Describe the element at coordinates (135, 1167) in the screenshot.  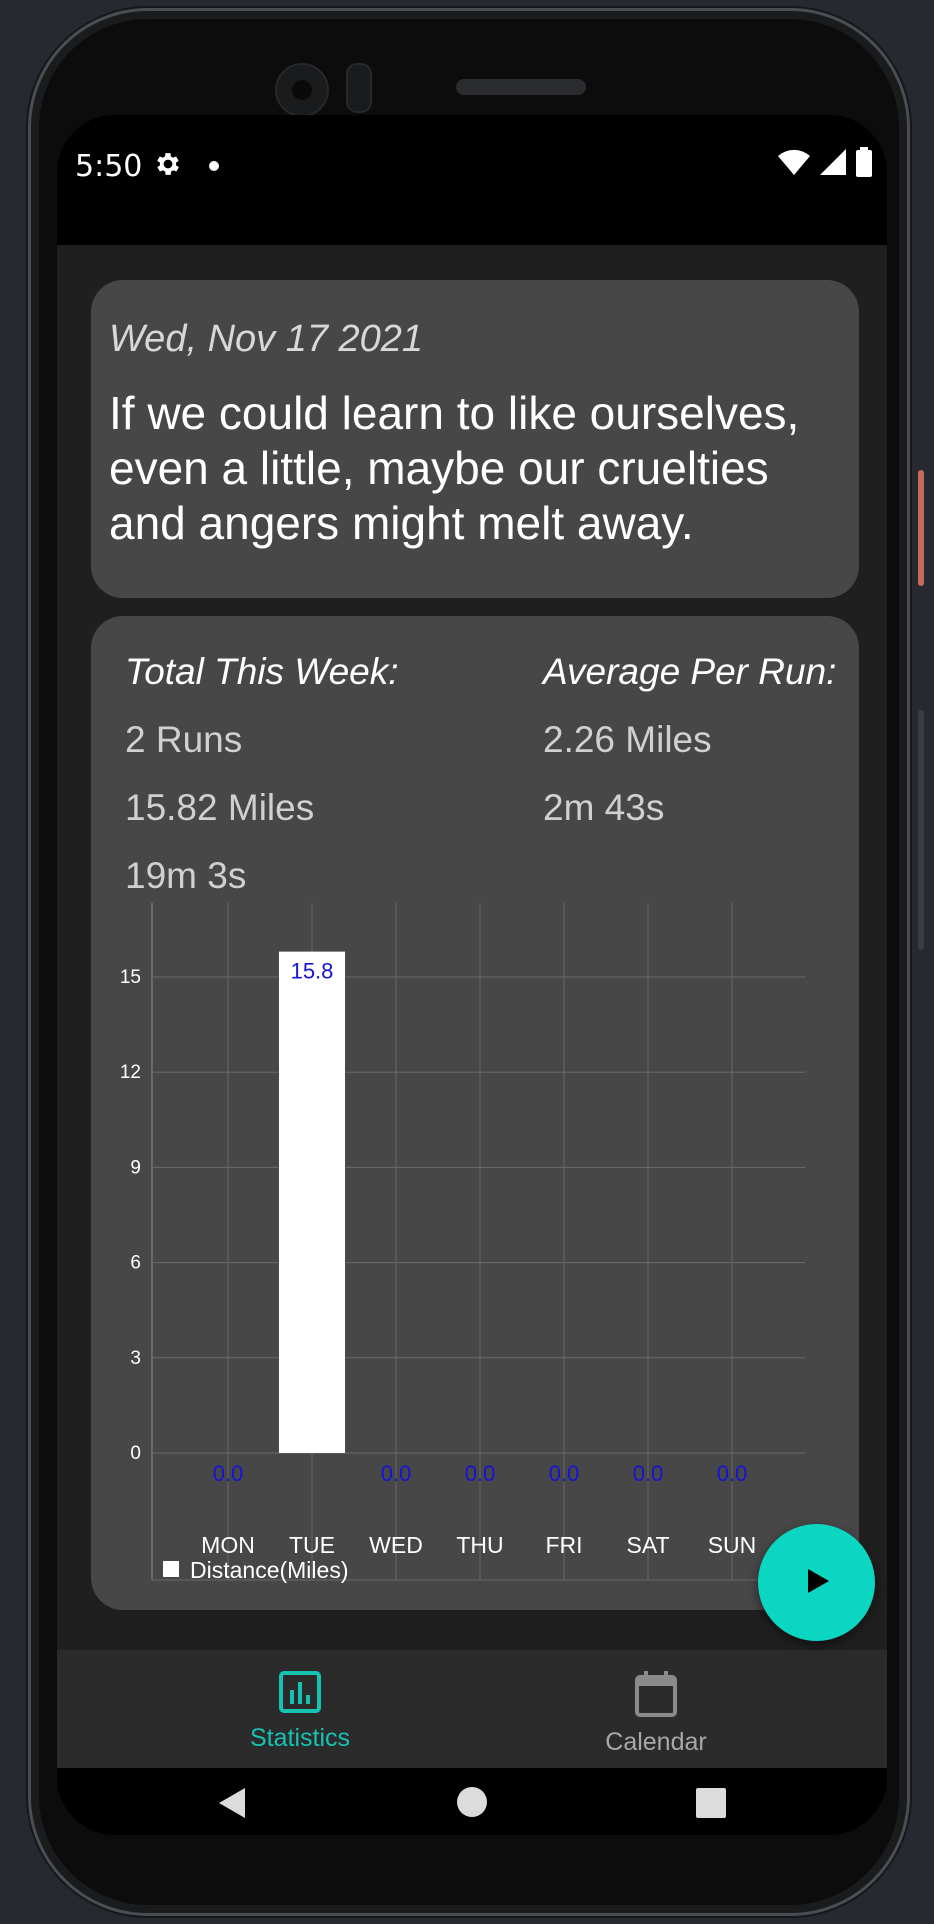
I see `y-tick-label: 9` at that location.